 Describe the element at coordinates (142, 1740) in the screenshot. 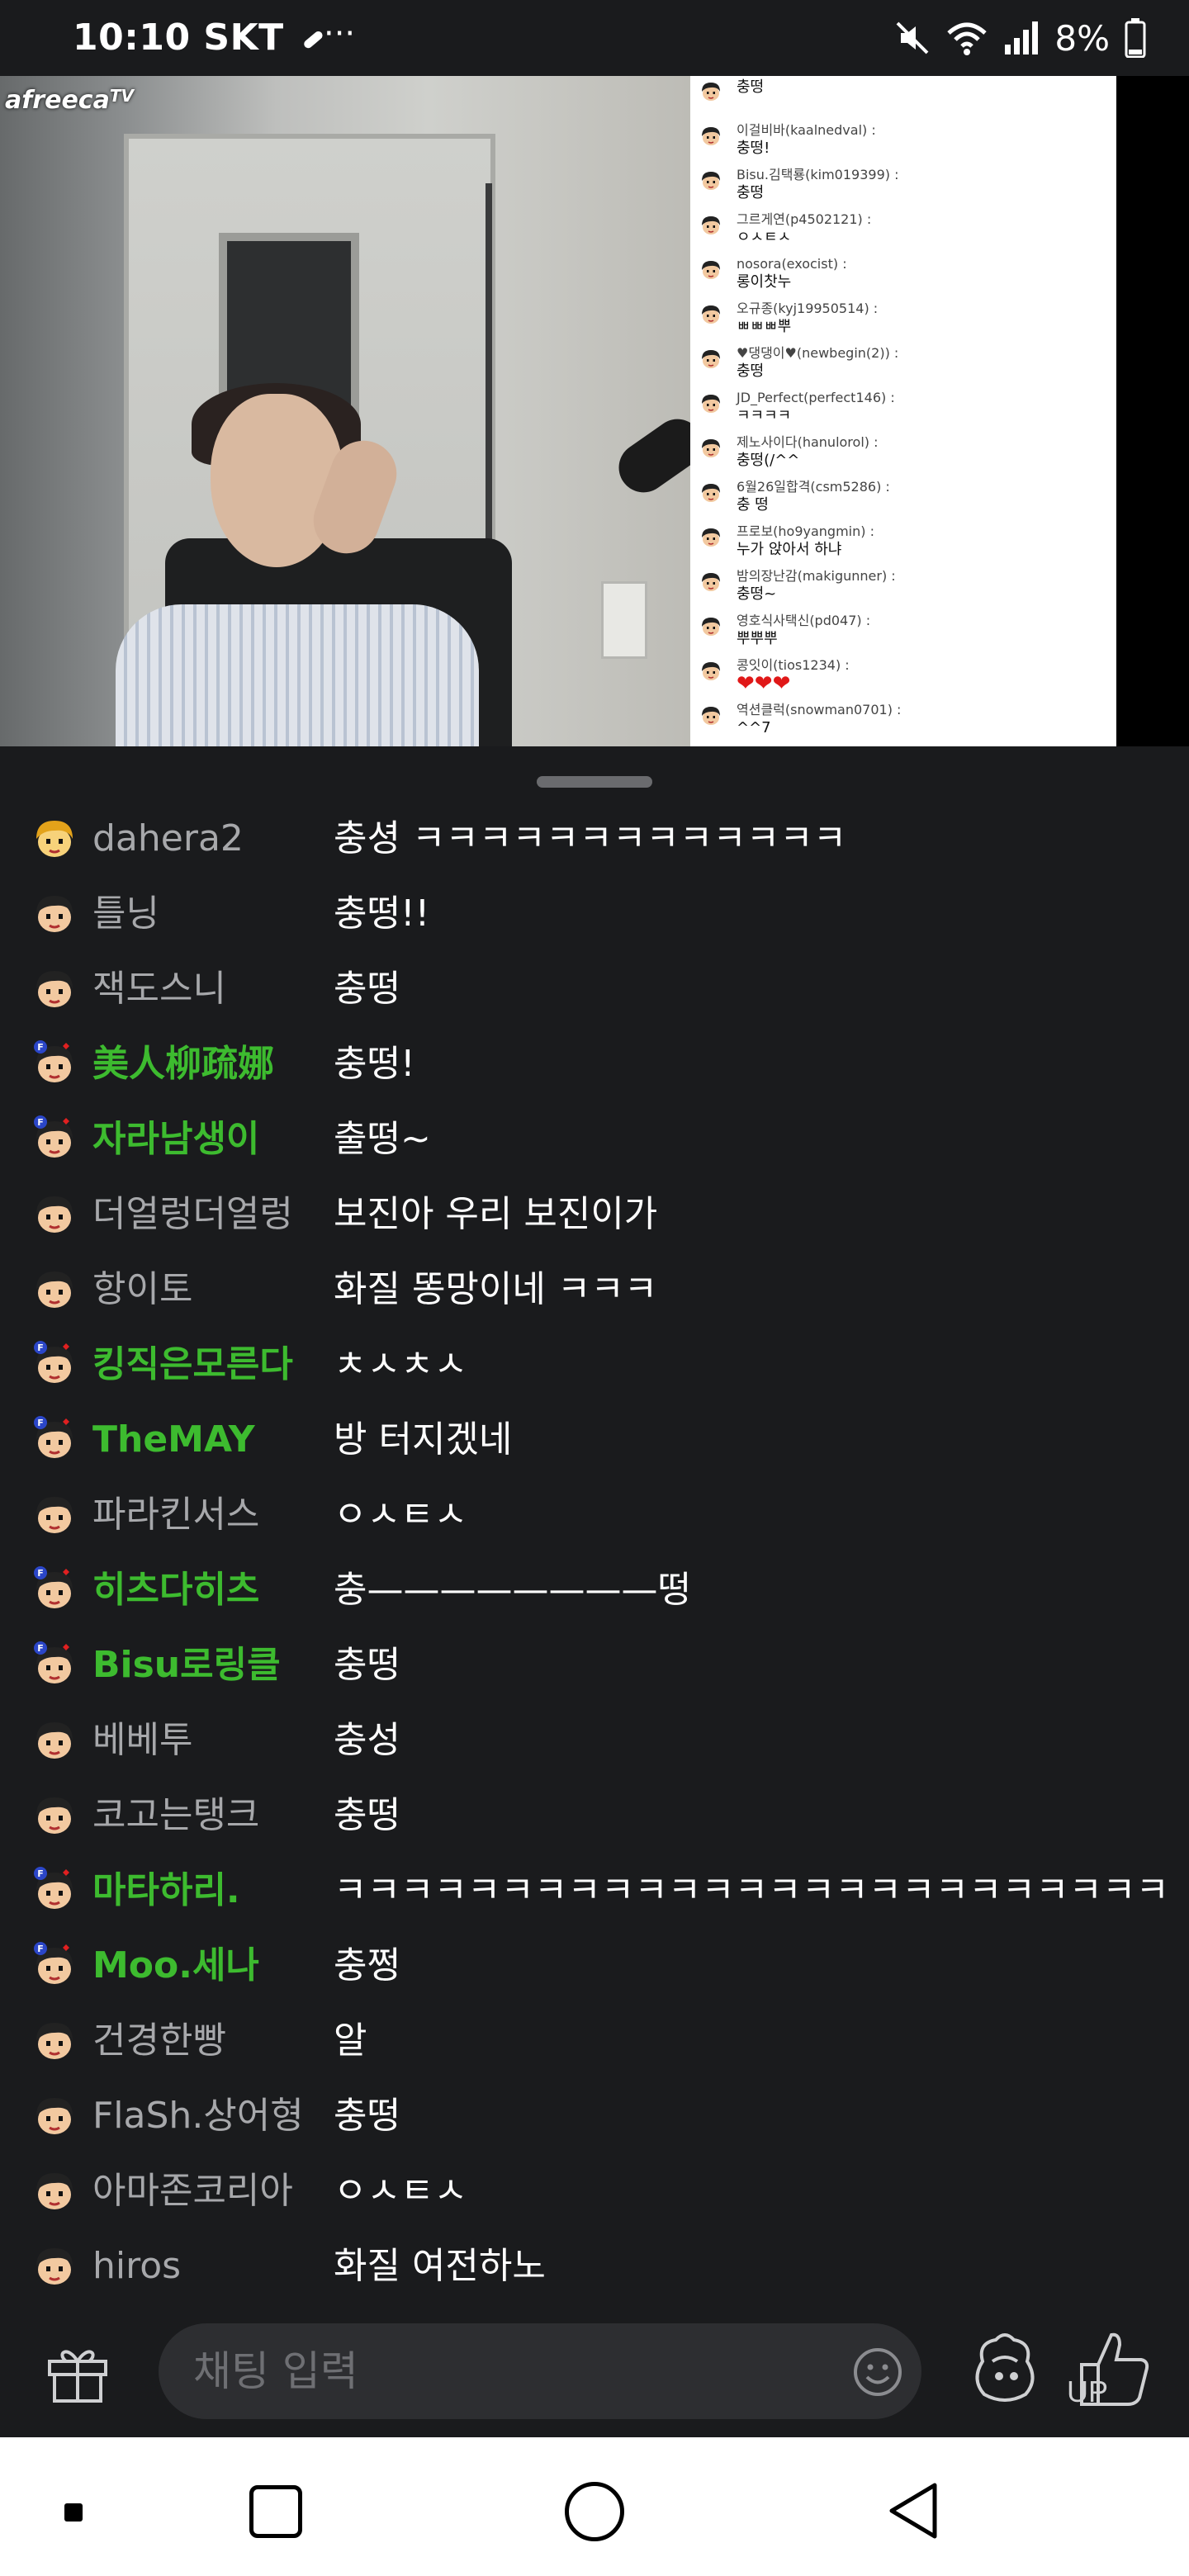

I see `chat-username: 베베투` at that location.